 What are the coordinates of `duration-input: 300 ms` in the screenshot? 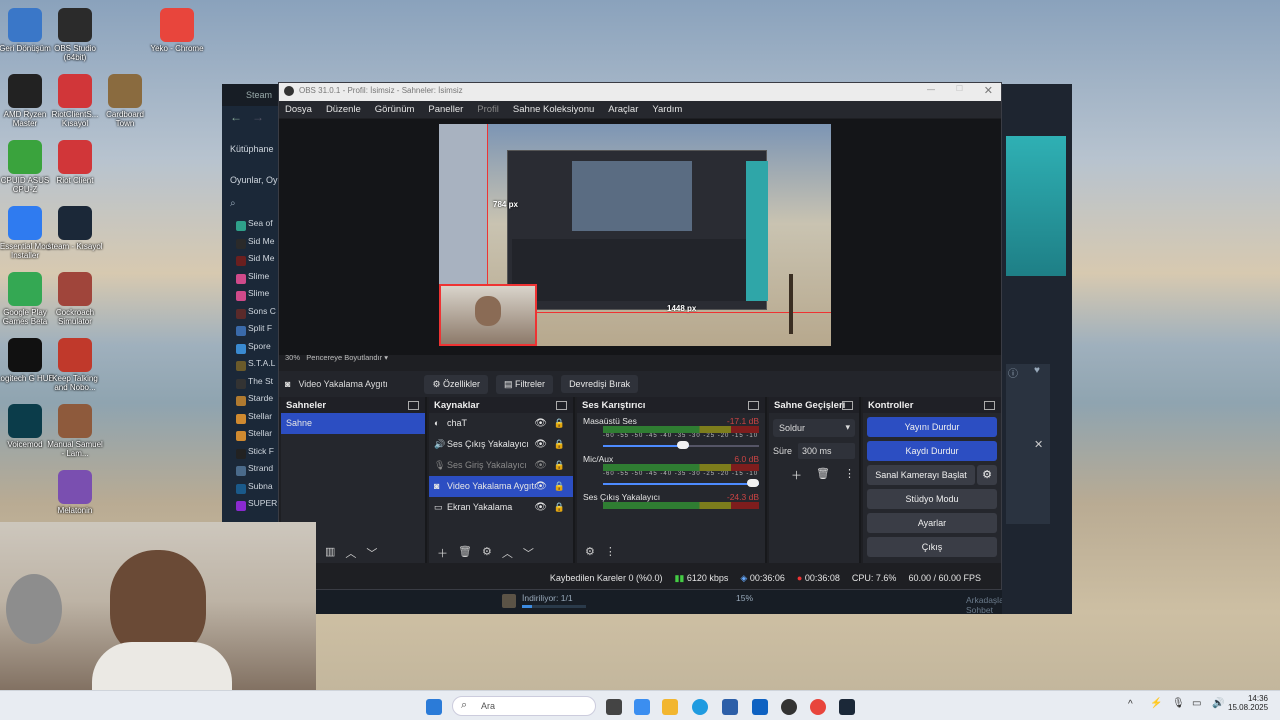 It's located at (826, 451).